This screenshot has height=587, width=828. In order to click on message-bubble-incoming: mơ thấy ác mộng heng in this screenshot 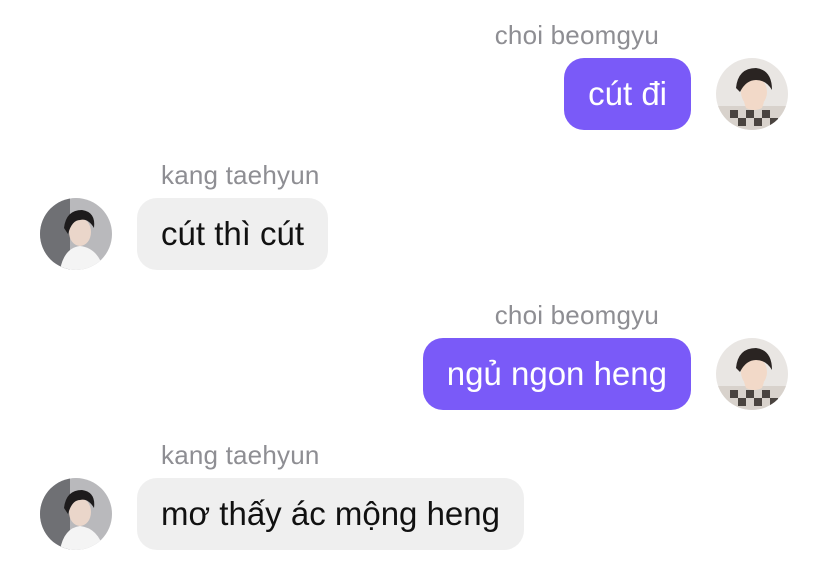, I will do `click(330, 514)`.